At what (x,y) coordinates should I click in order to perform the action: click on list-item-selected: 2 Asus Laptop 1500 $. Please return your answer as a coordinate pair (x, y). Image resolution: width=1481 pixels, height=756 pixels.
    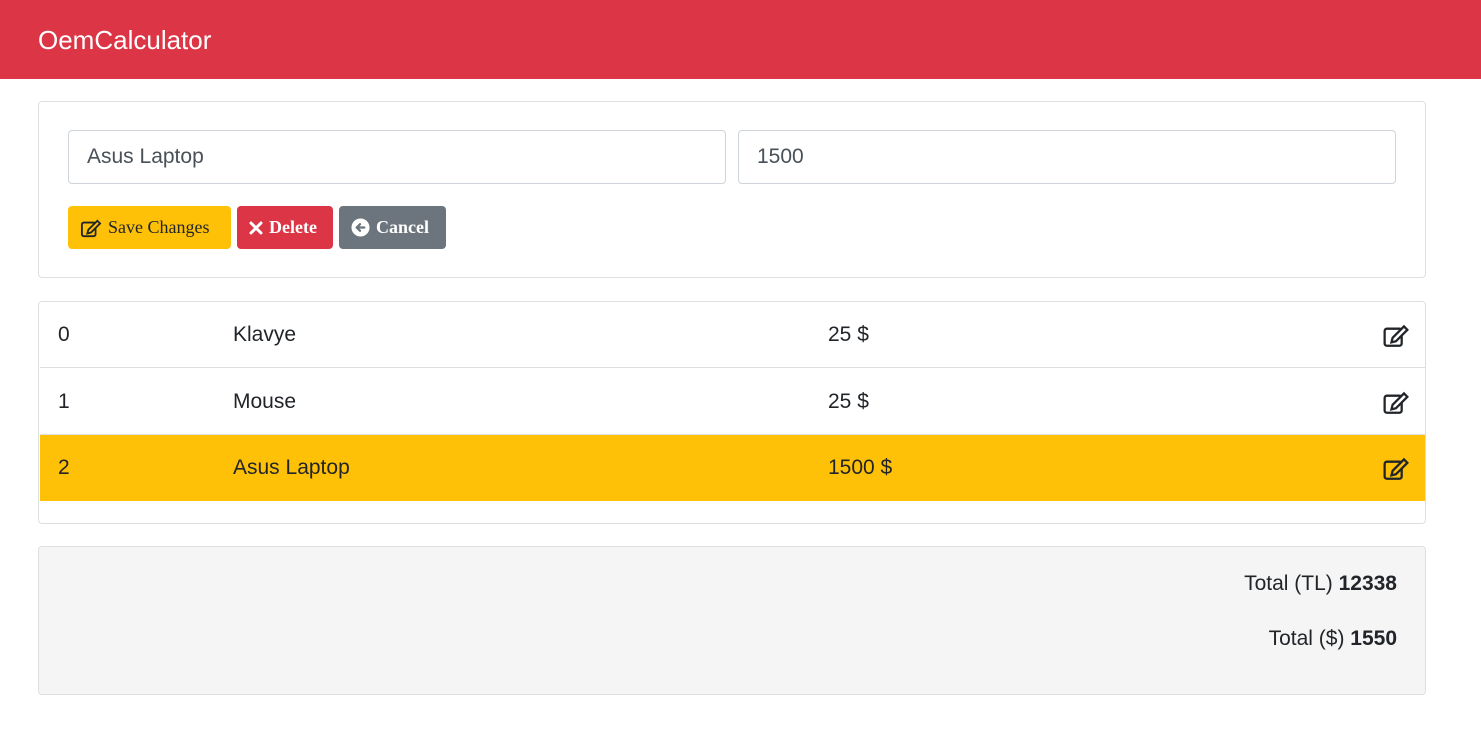
    Looking at the image, I should click on (732, 468).